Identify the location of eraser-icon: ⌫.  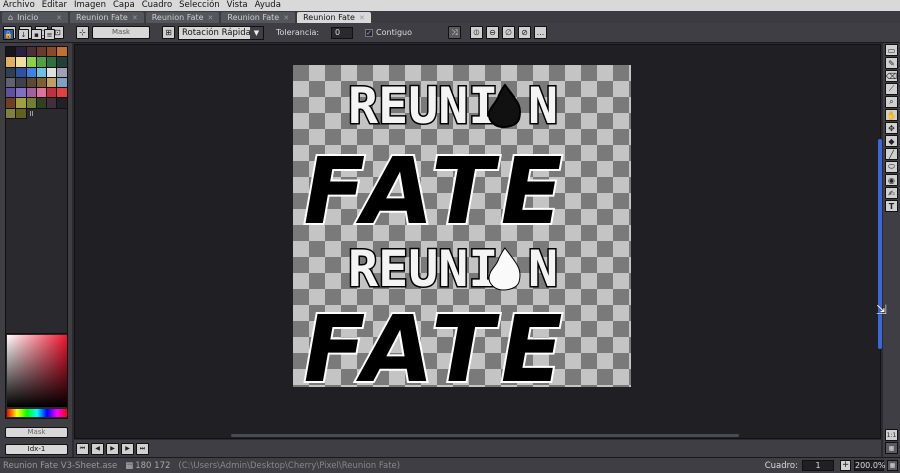
(891, 76).